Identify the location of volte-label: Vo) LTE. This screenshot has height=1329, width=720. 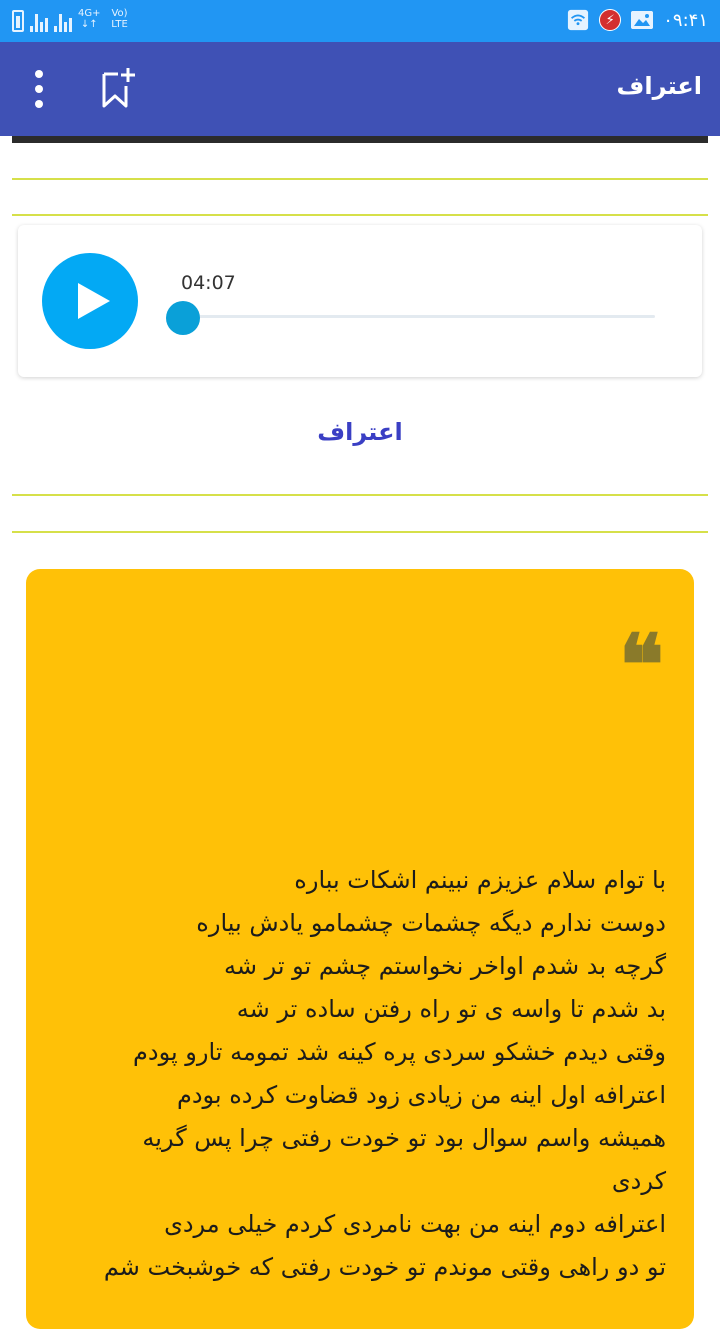
(119, 19).